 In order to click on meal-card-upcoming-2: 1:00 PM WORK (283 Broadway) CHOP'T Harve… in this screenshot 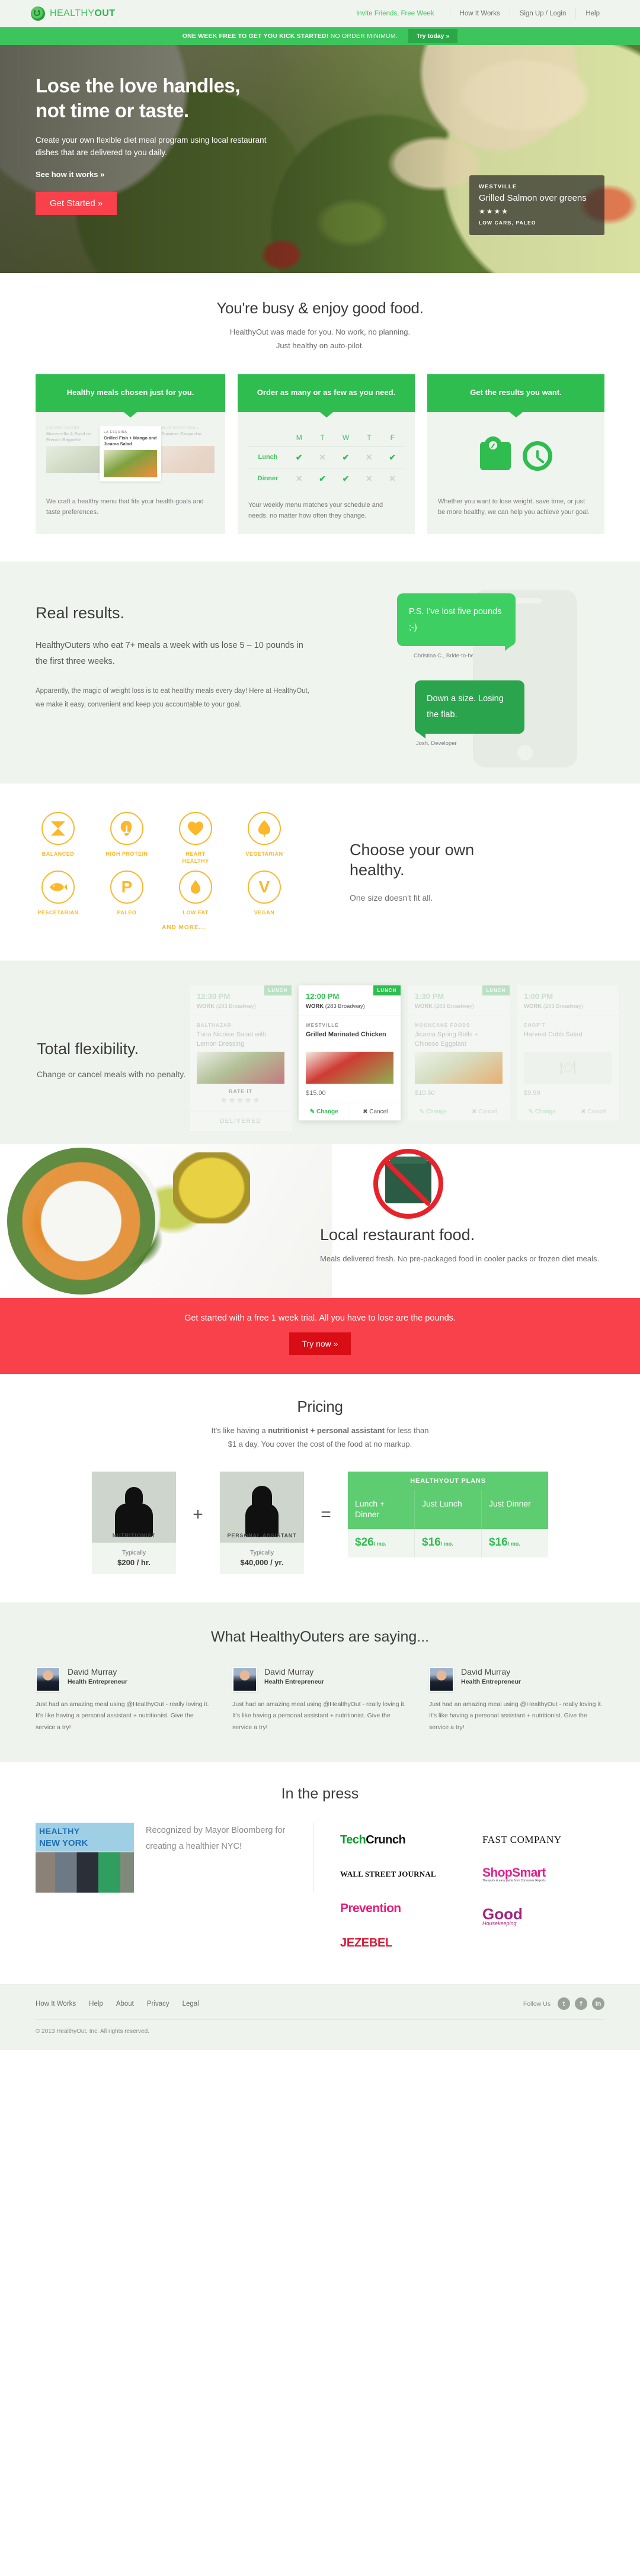, I will do `click(568, 1053)`.